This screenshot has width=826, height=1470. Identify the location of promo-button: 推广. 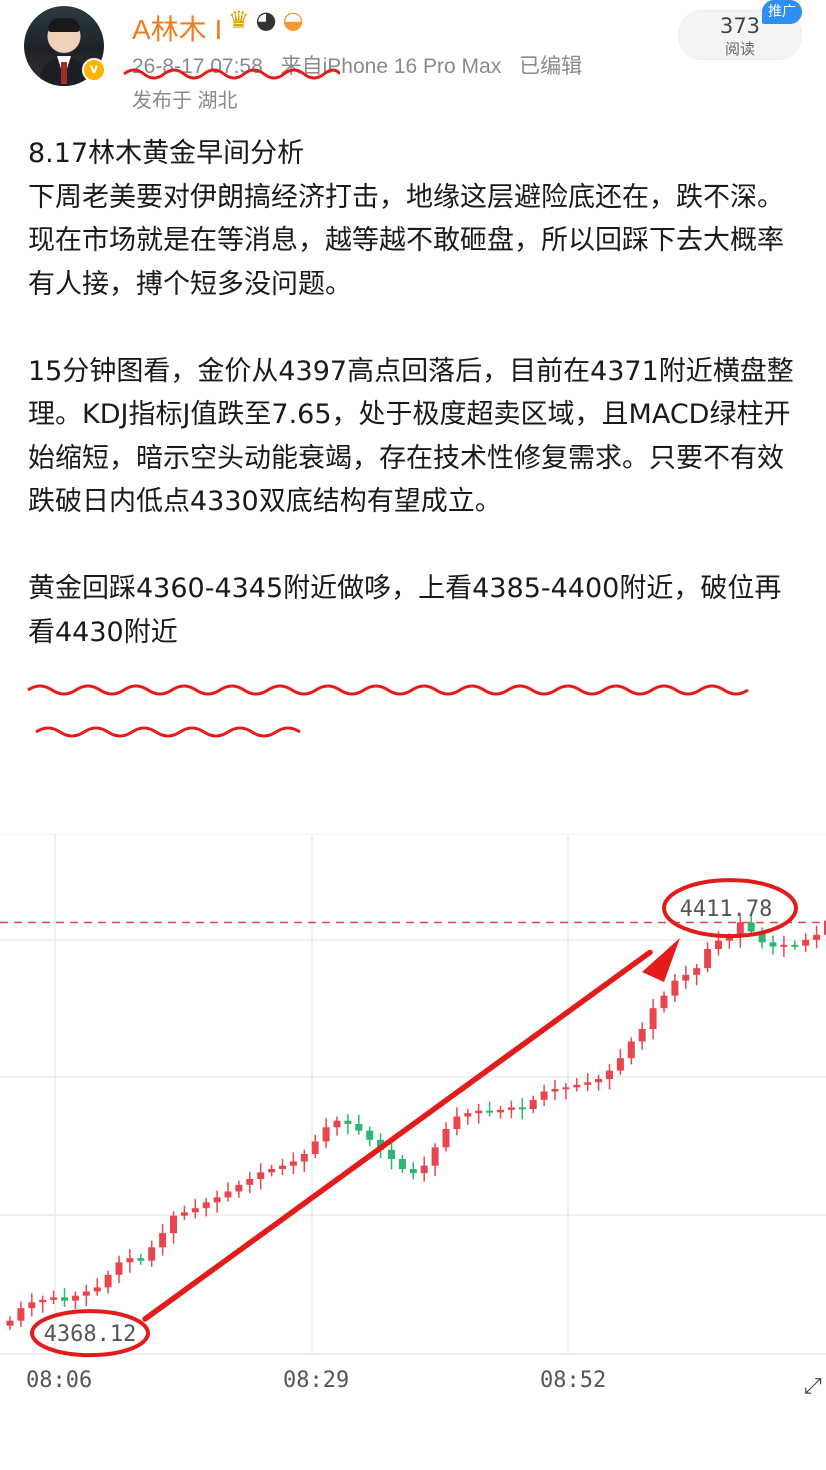
(782, 12).